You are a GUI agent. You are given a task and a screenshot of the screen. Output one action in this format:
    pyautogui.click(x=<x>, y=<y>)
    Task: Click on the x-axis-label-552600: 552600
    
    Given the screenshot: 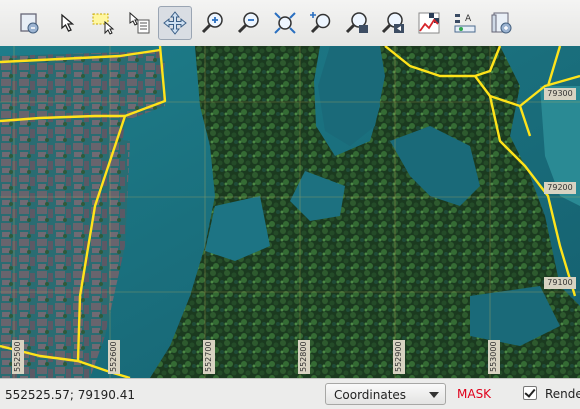 What is the action you would take?
    pyautogui.click(x=114, y=357)
    